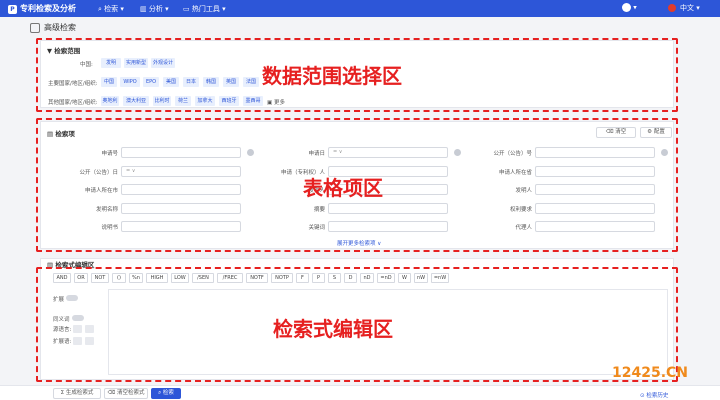 The height and width of the screenshot is (400, 720). Describe the element at coordinates (48, 8) in the screenshot. I see `app-title: 专利检索及分析` at that location.